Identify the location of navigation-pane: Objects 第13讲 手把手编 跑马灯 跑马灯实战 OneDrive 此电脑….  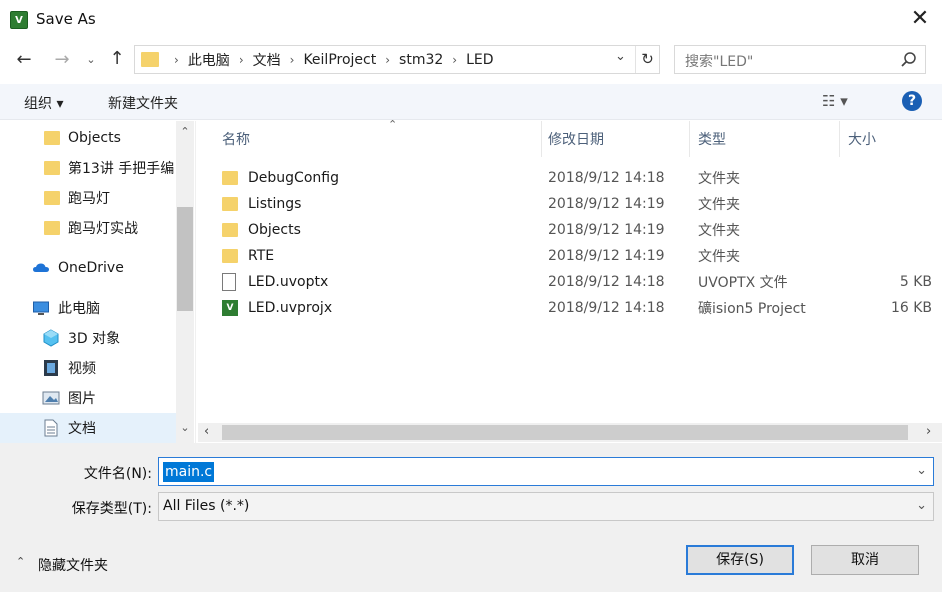
(98, 282).